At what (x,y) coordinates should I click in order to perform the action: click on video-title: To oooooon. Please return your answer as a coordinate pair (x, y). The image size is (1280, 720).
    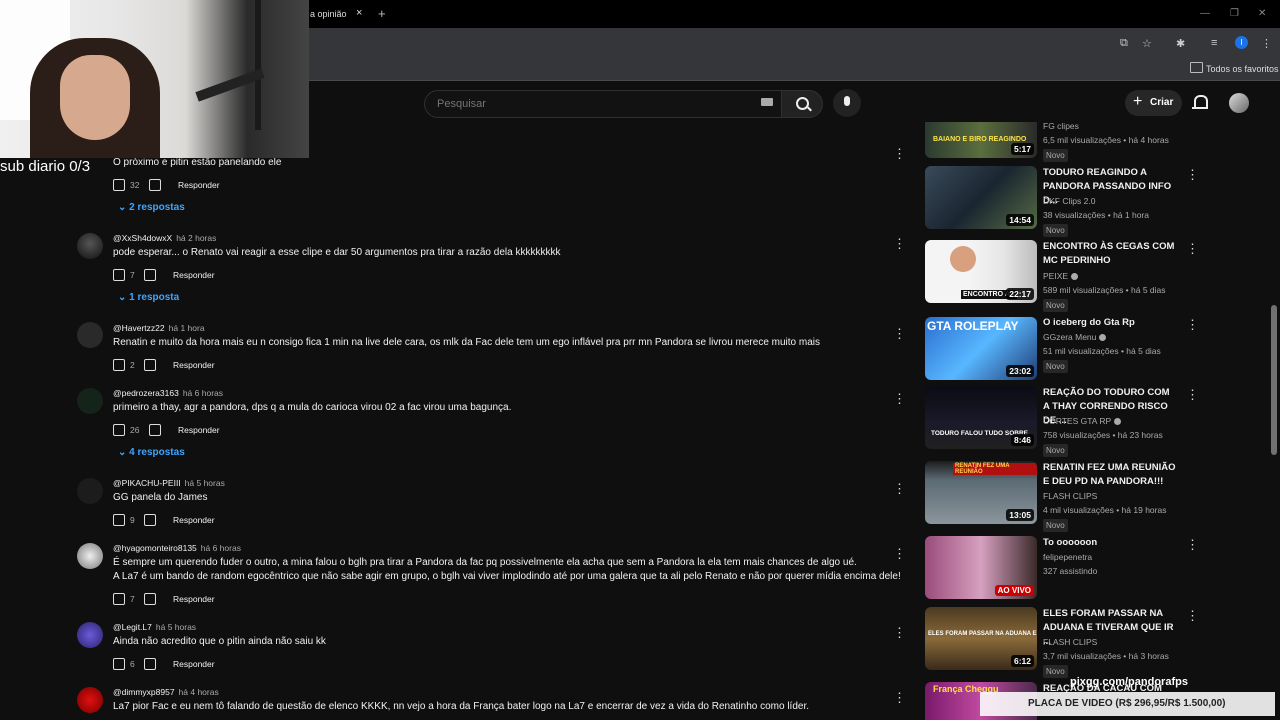
    Looking at the image, I should click on (1110, 543).